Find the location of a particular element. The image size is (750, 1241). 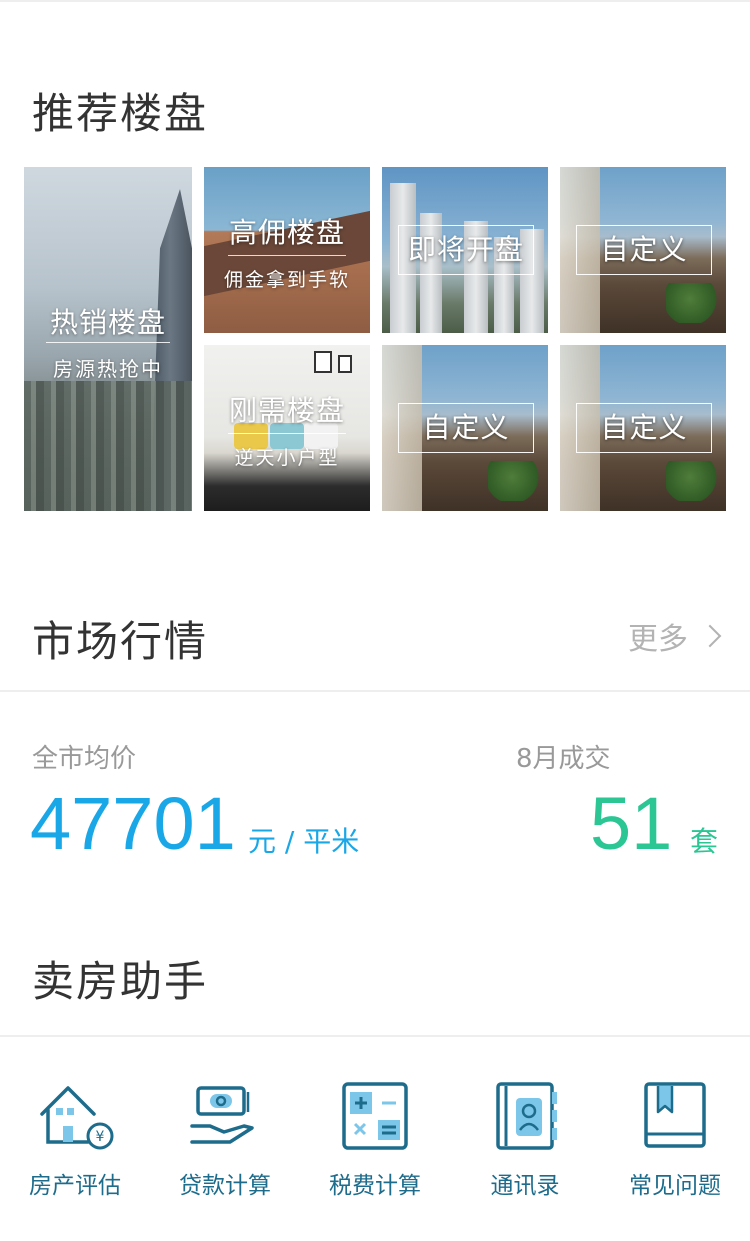

custom-tile-3: 自定义 is located at coordinates (643, 428).